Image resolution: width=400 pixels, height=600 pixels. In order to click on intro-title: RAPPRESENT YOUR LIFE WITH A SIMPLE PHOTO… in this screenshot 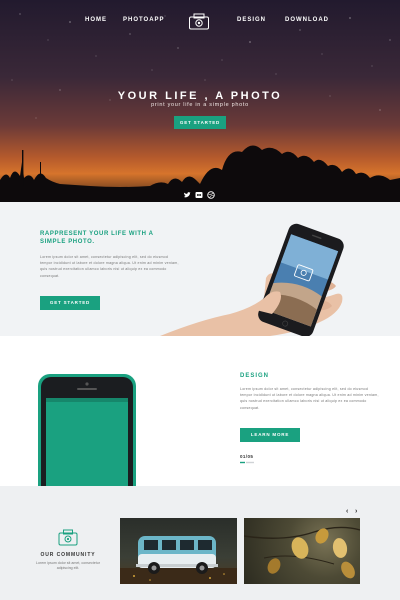, I will do `click(97, 238)`.